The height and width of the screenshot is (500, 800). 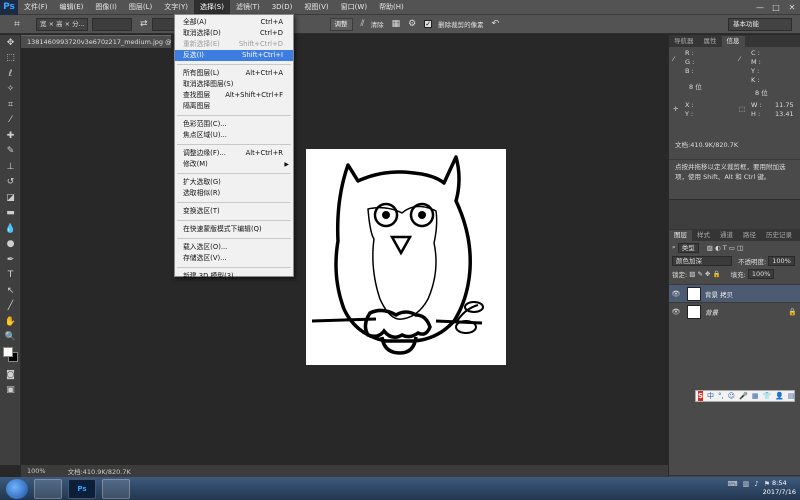 I want to click on tab-layers: 图层, so click(x=680, y=235).